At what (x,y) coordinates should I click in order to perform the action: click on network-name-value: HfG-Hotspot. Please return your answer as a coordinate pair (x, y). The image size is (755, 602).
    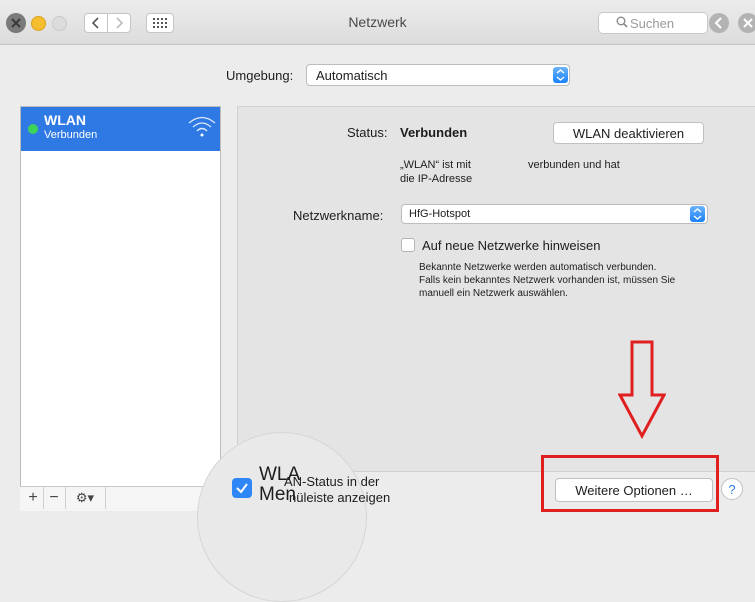
    Looking at the image, I should click on (440, 214).